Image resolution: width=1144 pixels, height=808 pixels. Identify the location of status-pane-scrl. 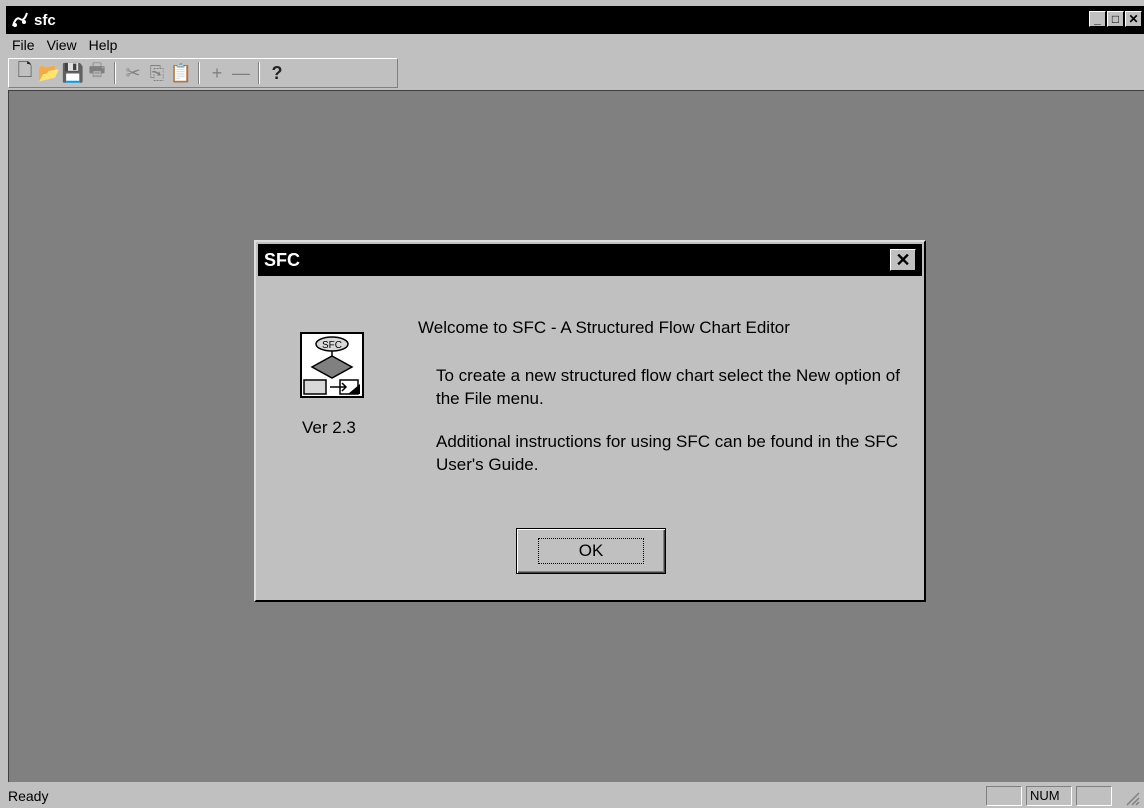
(1094, 796).